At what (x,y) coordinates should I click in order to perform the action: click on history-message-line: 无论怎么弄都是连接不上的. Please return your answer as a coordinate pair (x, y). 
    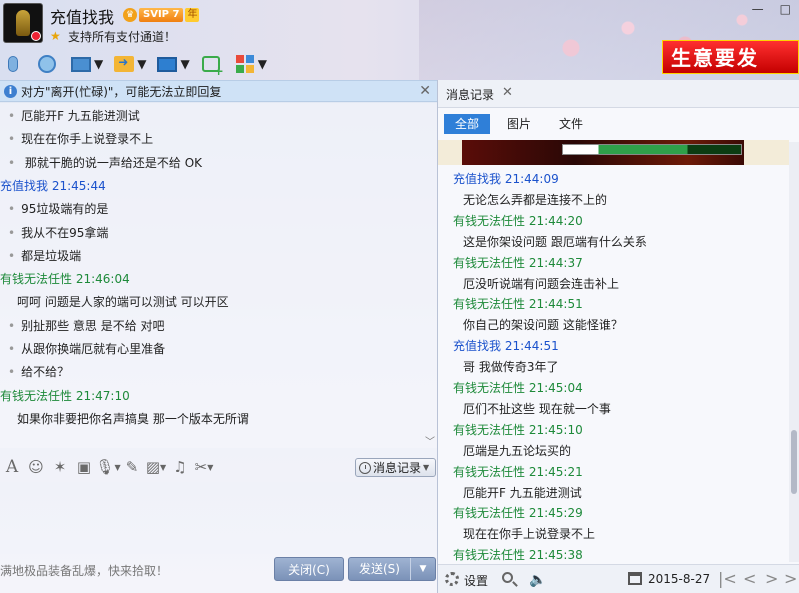
    Looking at the image, I should click on (535, 199).